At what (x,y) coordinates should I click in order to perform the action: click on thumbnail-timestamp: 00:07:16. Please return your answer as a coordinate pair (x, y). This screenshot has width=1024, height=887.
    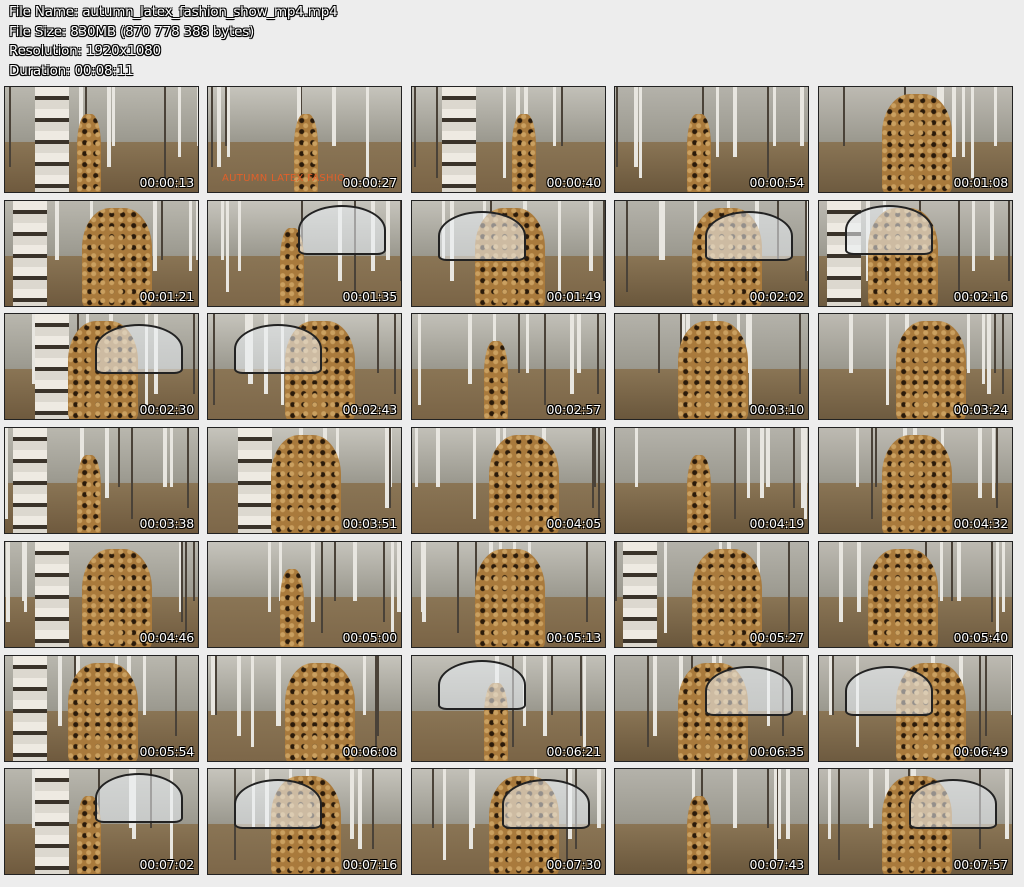
    Looking at the image, I should click on (369, 864).